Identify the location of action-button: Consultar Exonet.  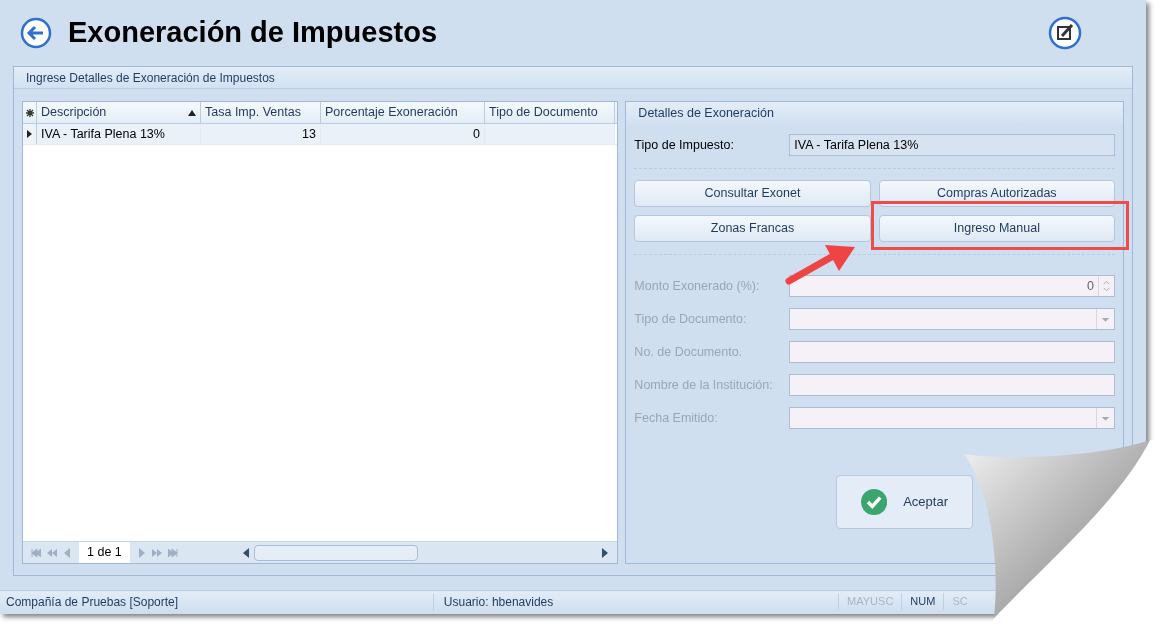
(752, 193).